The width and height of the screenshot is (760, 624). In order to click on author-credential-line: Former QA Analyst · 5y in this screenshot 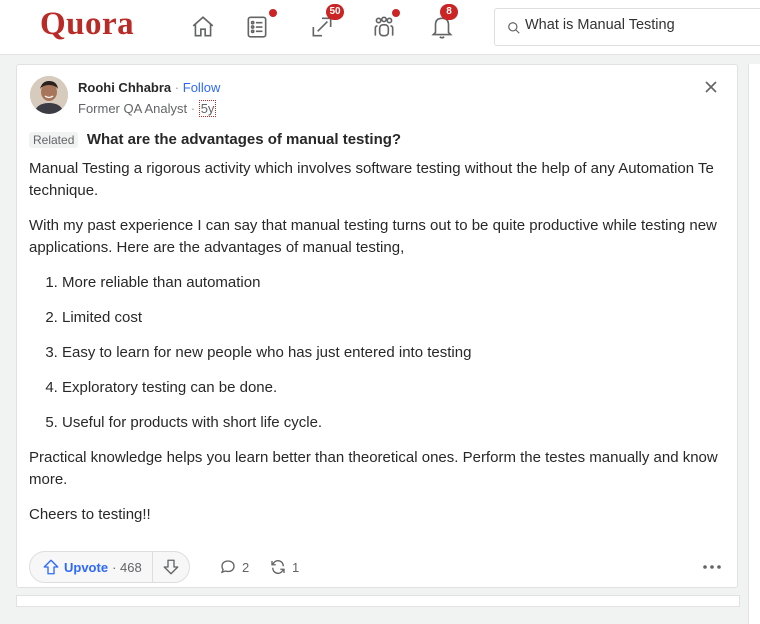, I will do `click(147, 108)`.